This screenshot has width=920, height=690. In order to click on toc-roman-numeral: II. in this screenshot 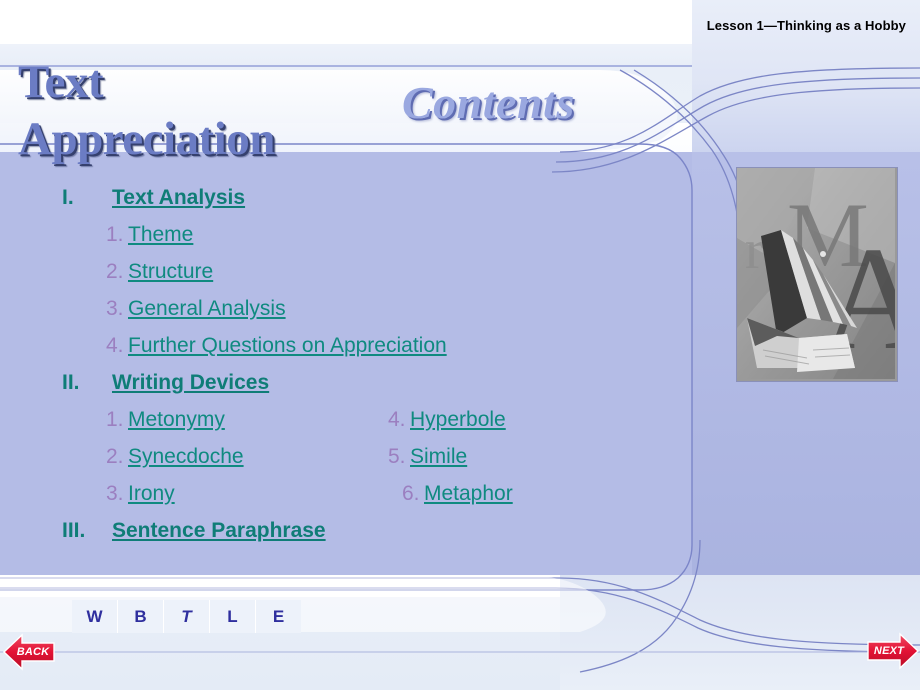, I will do `click(71, 382)`.